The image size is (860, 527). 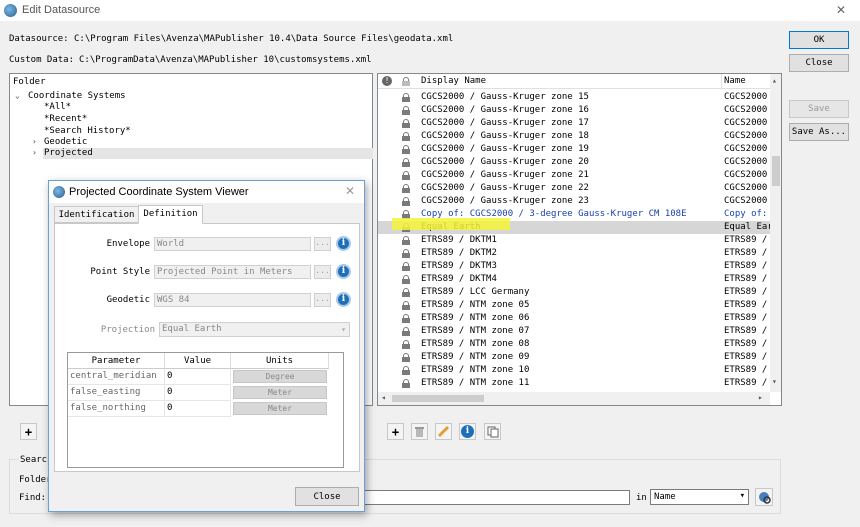 I want to click on datasource-label: Datasource:, so click(x=39, y=39).